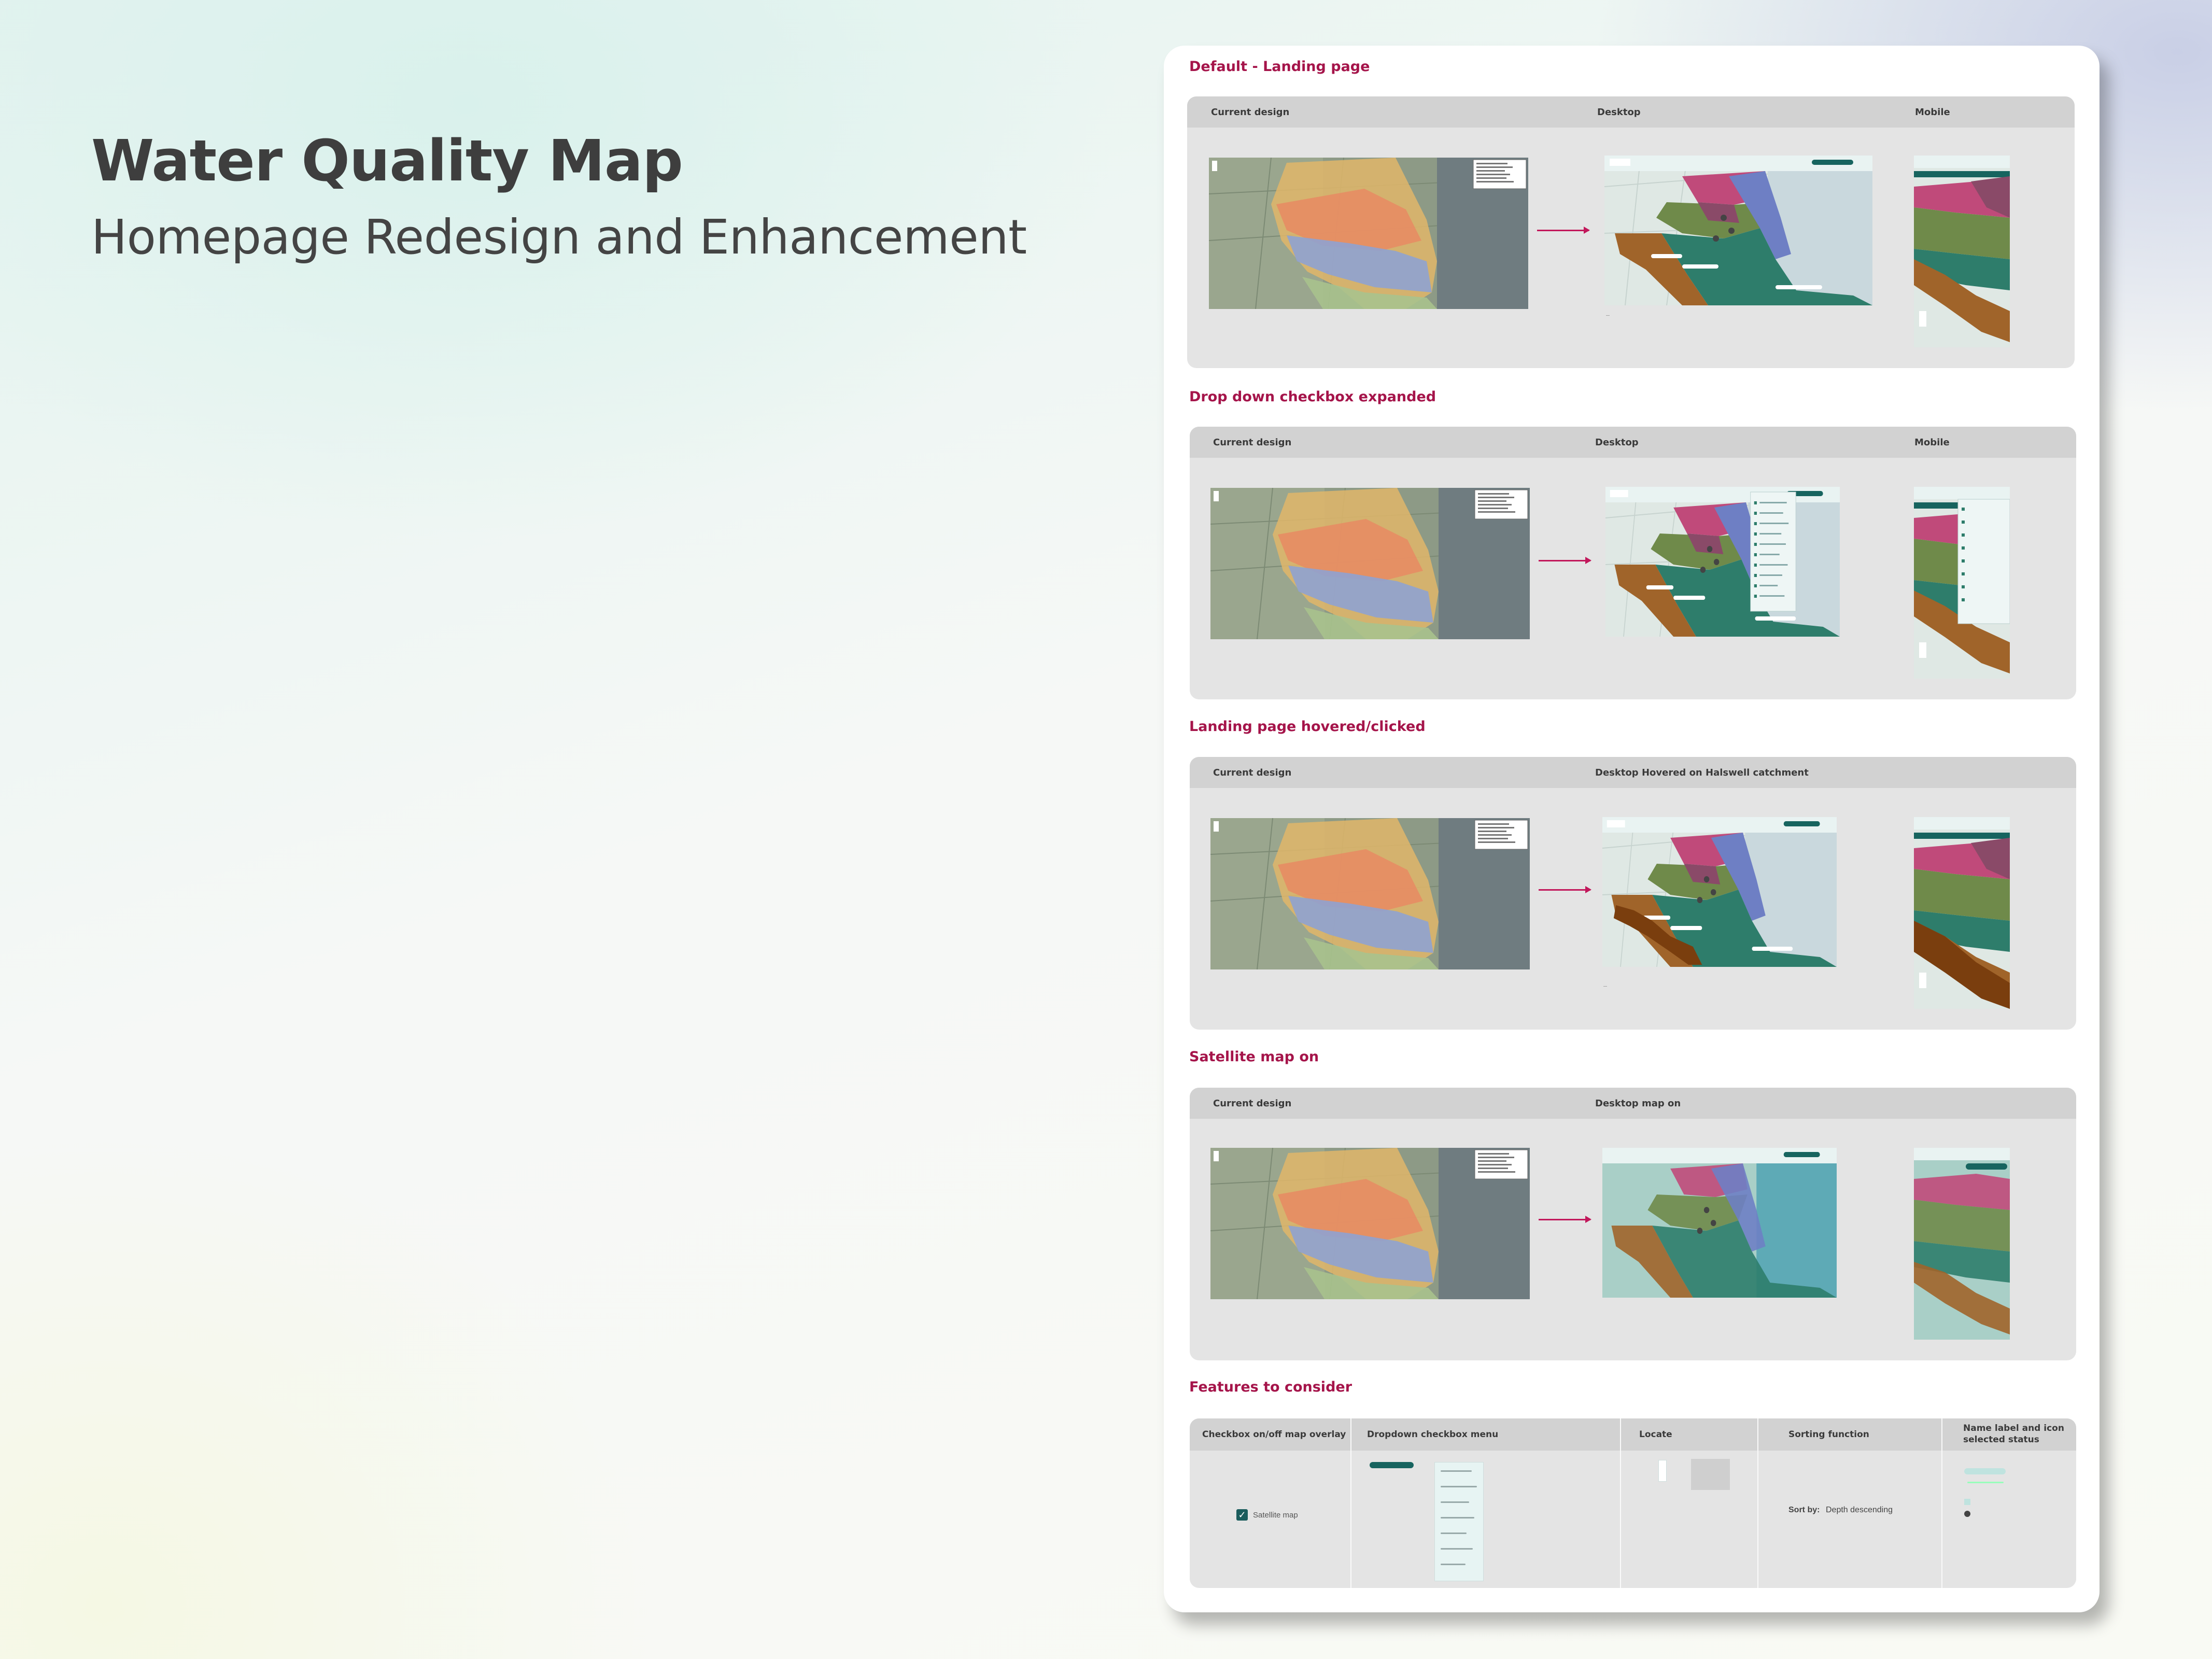  I want to click on panel-satellite: Current design Desktop map on, so click(1633, 1224).